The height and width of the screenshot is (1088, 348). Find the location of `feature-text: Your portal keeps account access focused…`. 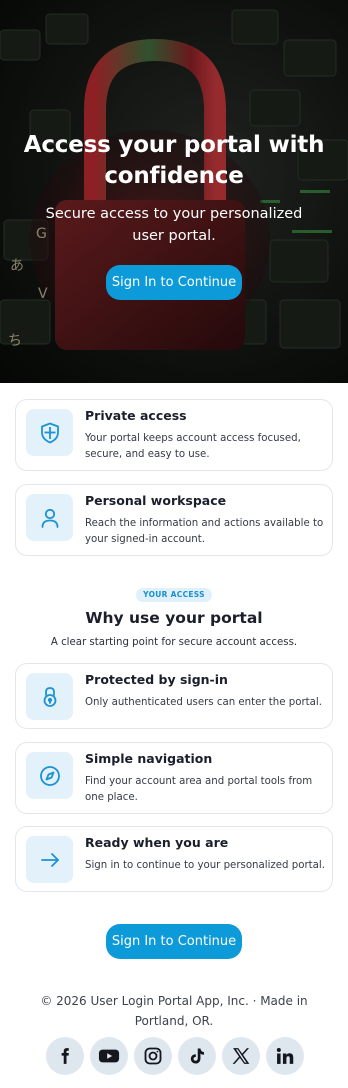

feature-text: Your portal keeps account access focused… is located at coordinates (193, 446).